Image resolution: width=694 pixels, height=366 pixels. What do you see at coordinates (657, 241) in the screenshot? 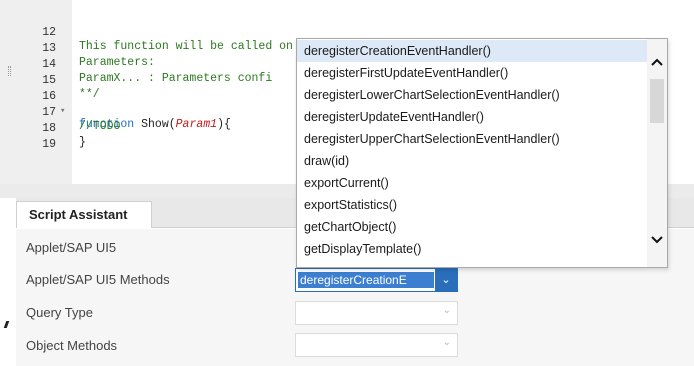
I see `chevron-down-icon` at bounding box center [657, 241].